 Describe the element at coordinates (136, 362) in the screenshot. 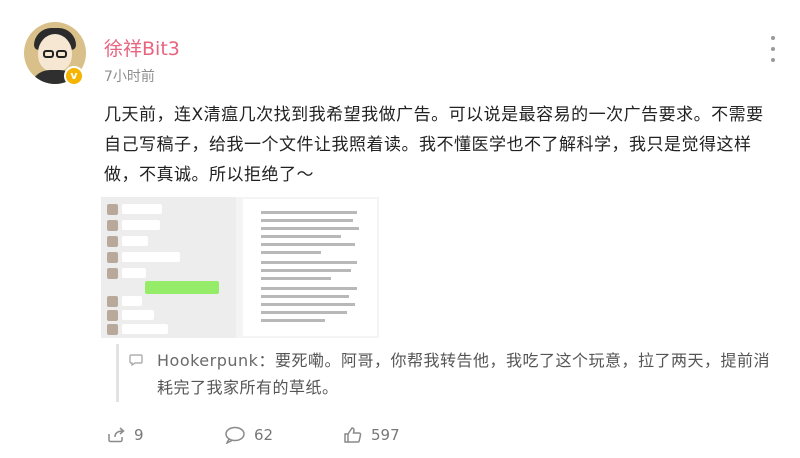

I see `comment-bubble-icon` at that location.